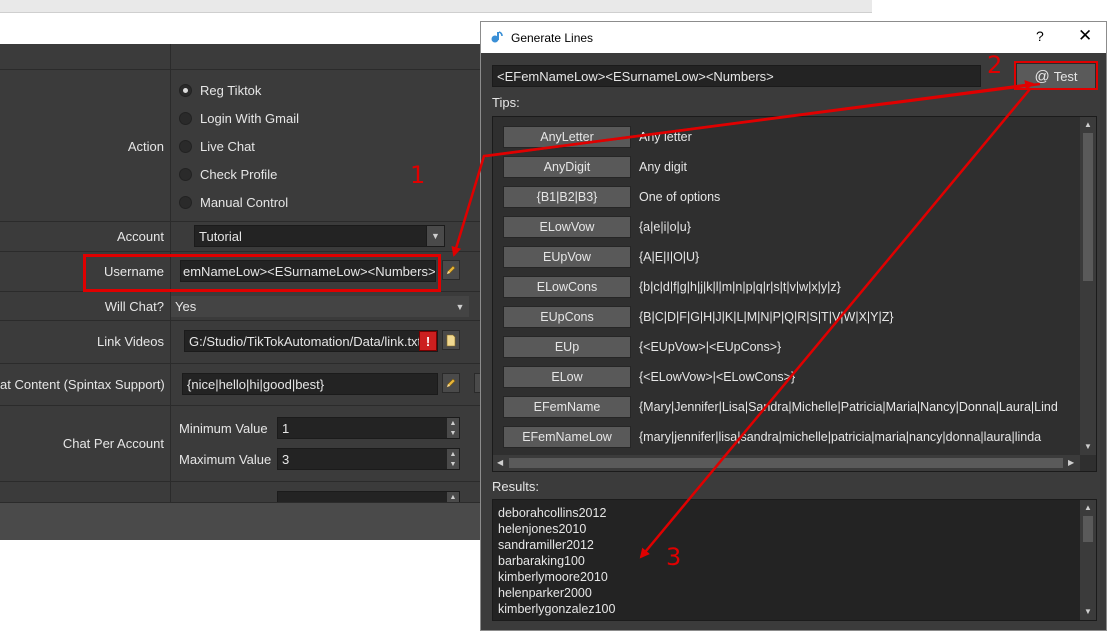 The width and height of the screenshot is (1109, 631). Describe the element at coordinates (663, 167) in the screenshot. I see `tip-description: Any digit` at that location.